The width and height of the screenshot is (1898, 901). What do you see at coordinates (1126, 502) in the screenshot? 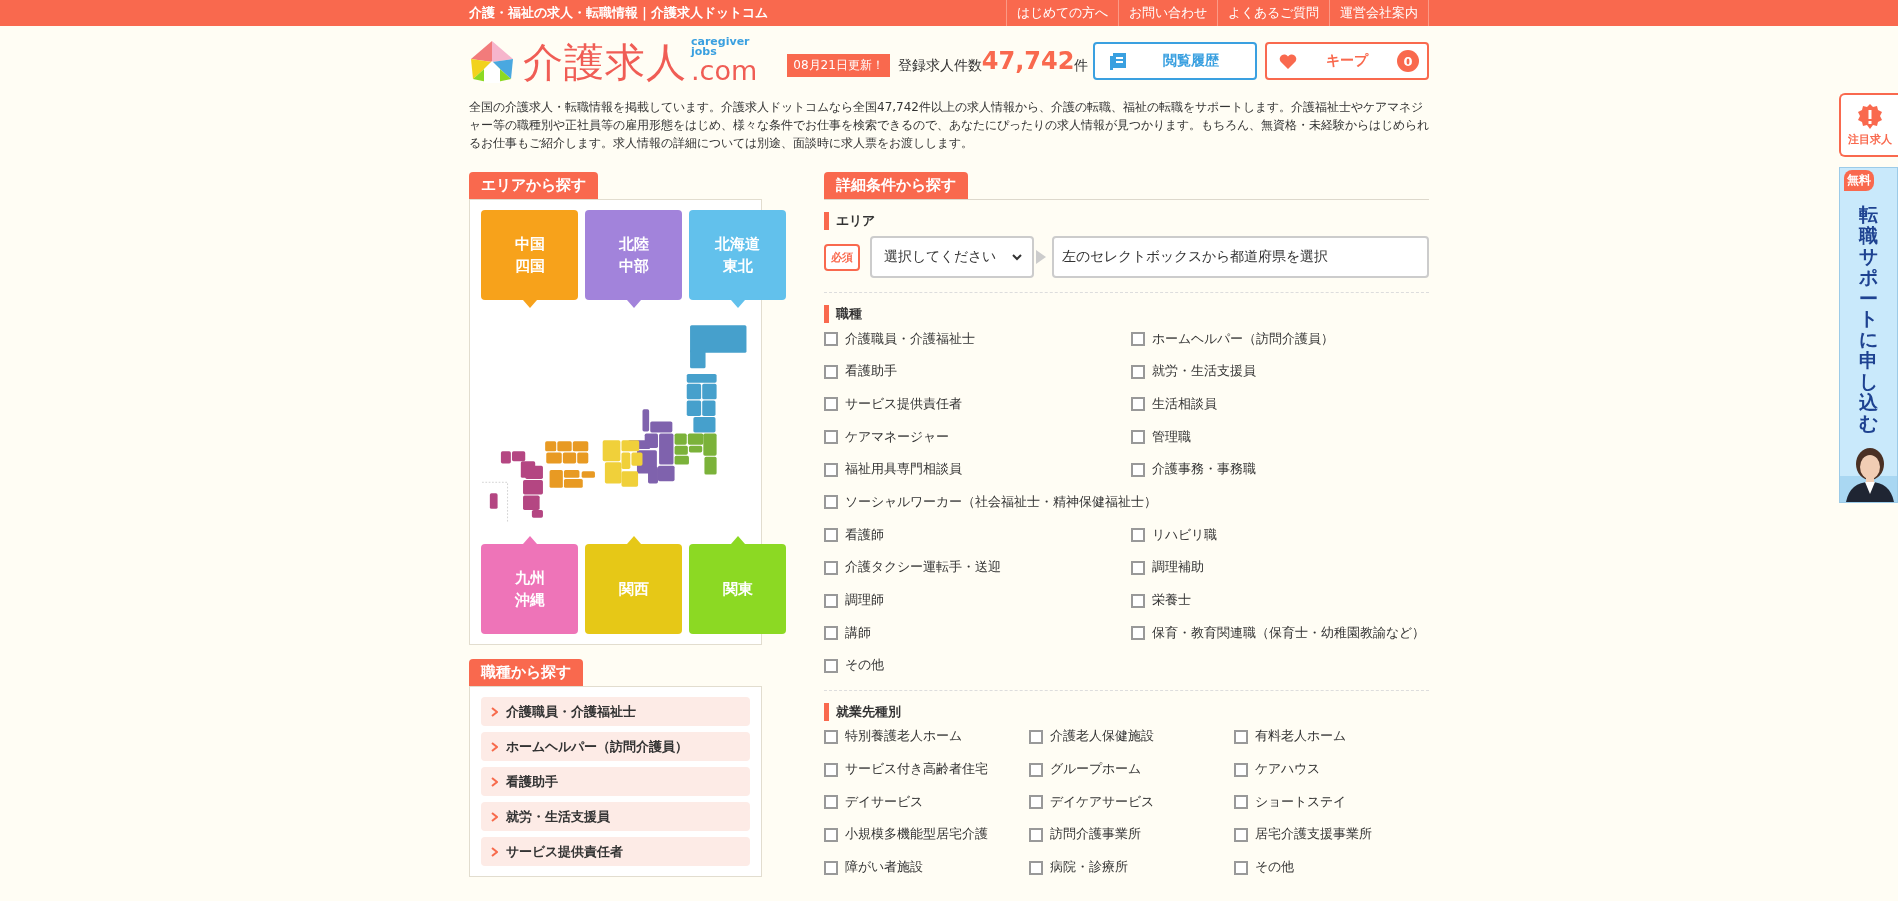
I see `checkbox-option: ソーシャルワーカー（社会福祉士・精神保健福祉士）` at bounding box center [1126, 502].